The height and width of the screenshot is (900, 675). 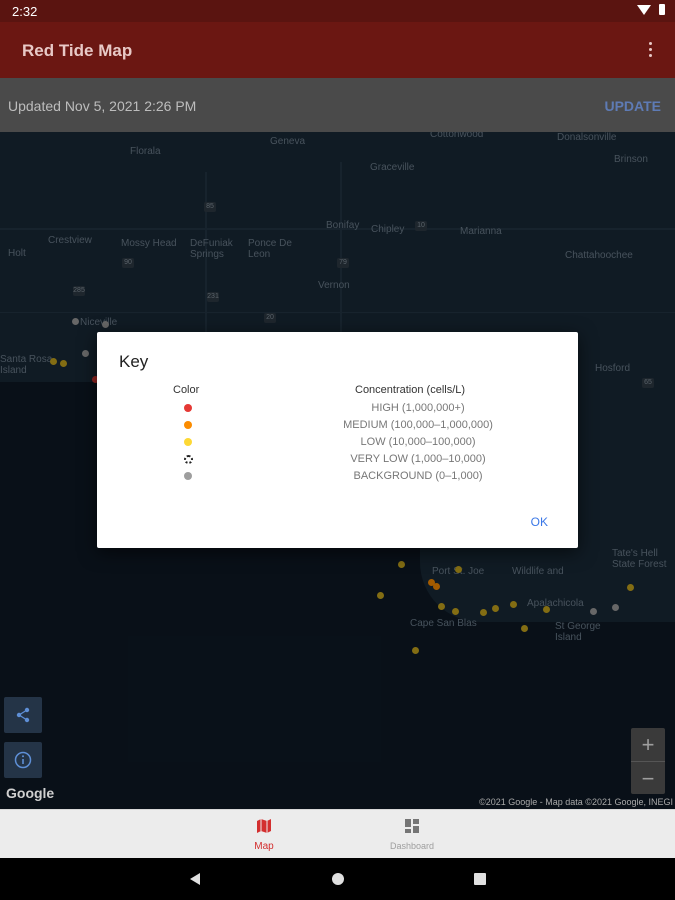 What do you see at coordinates (648, 745) in the screenshot?
I see `zoom-in-button: +` at bounding box center [648, 745].